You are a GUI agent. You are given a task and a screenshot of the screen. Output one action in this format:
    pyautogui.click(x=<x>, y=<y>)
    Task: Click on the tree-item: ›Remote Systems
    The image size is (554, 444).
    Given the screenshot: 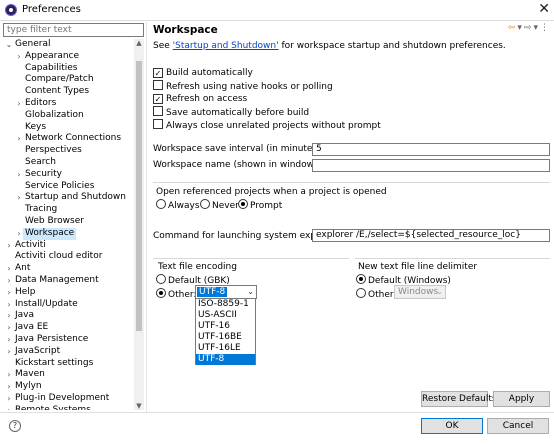 What is the action you would take?
    pyautogui.click(x=67, y=407)
    